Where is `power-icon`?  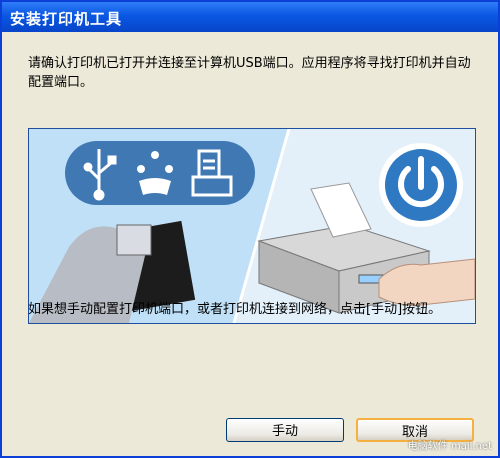
power-icon is located at coordinates (421, 185).